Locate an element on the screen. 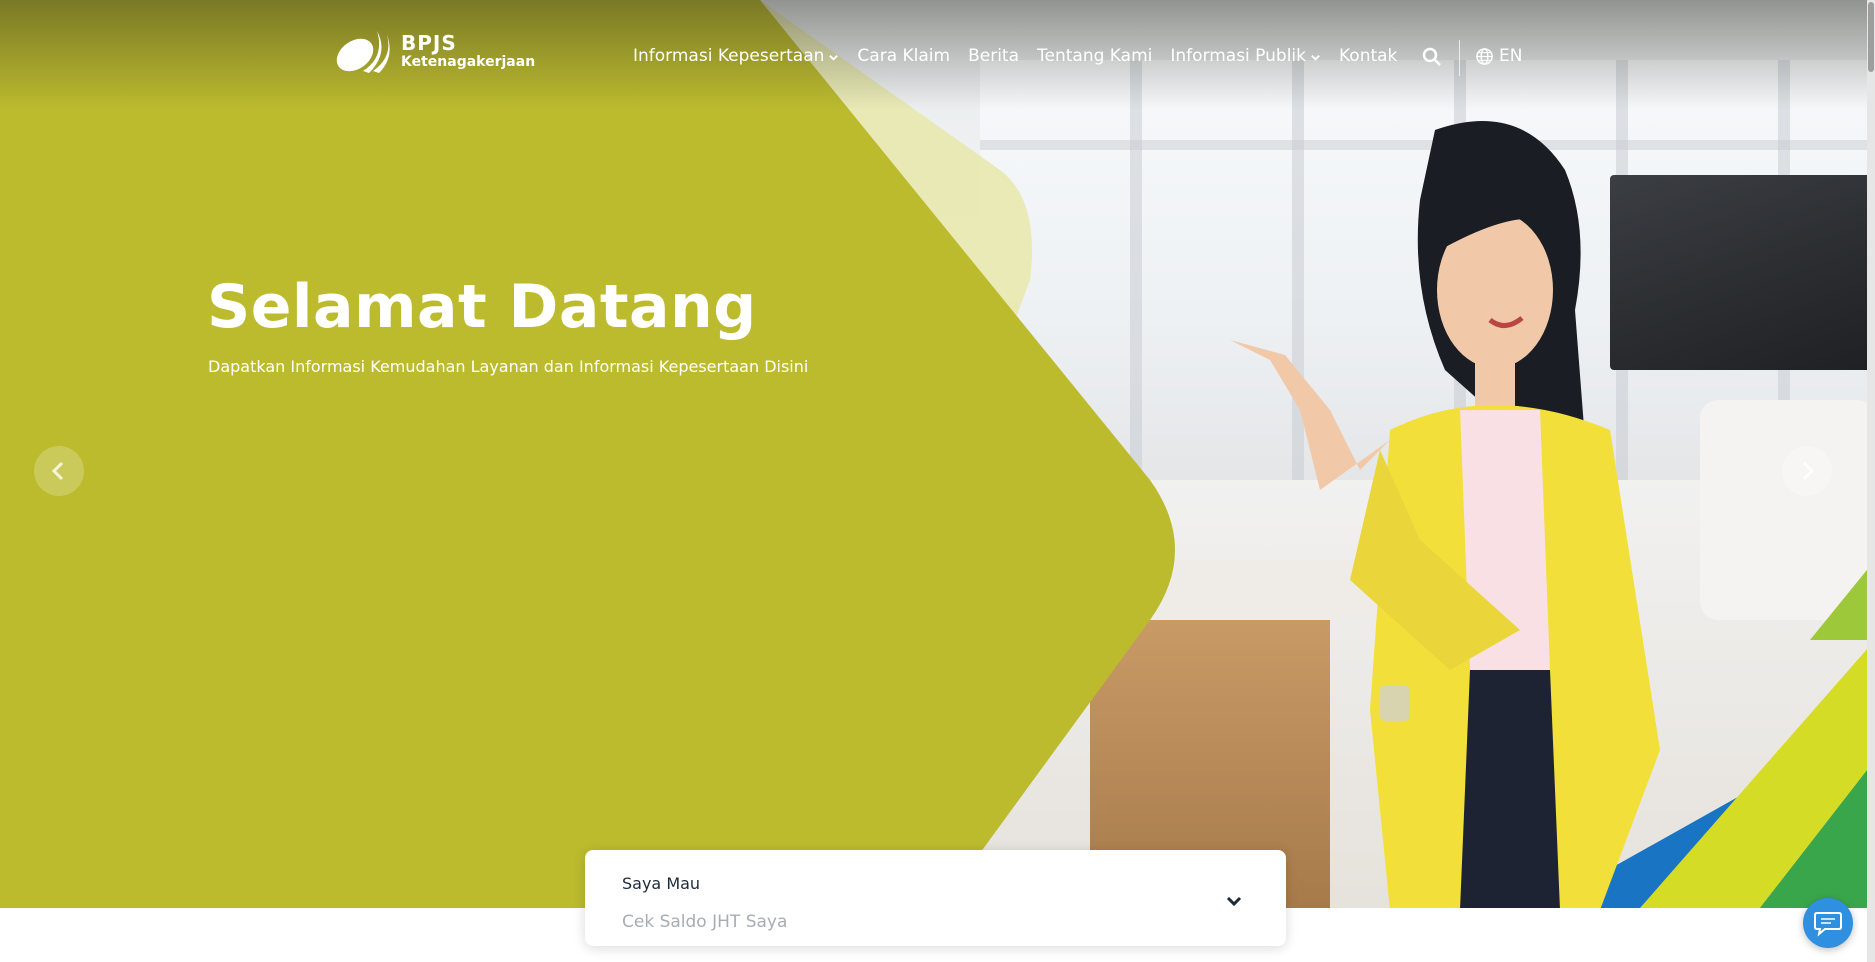 The width and height of the screenshot is (1875, 962). nav-item-cara-klaim: Cara Klaim is located at coordinates (903, 56).